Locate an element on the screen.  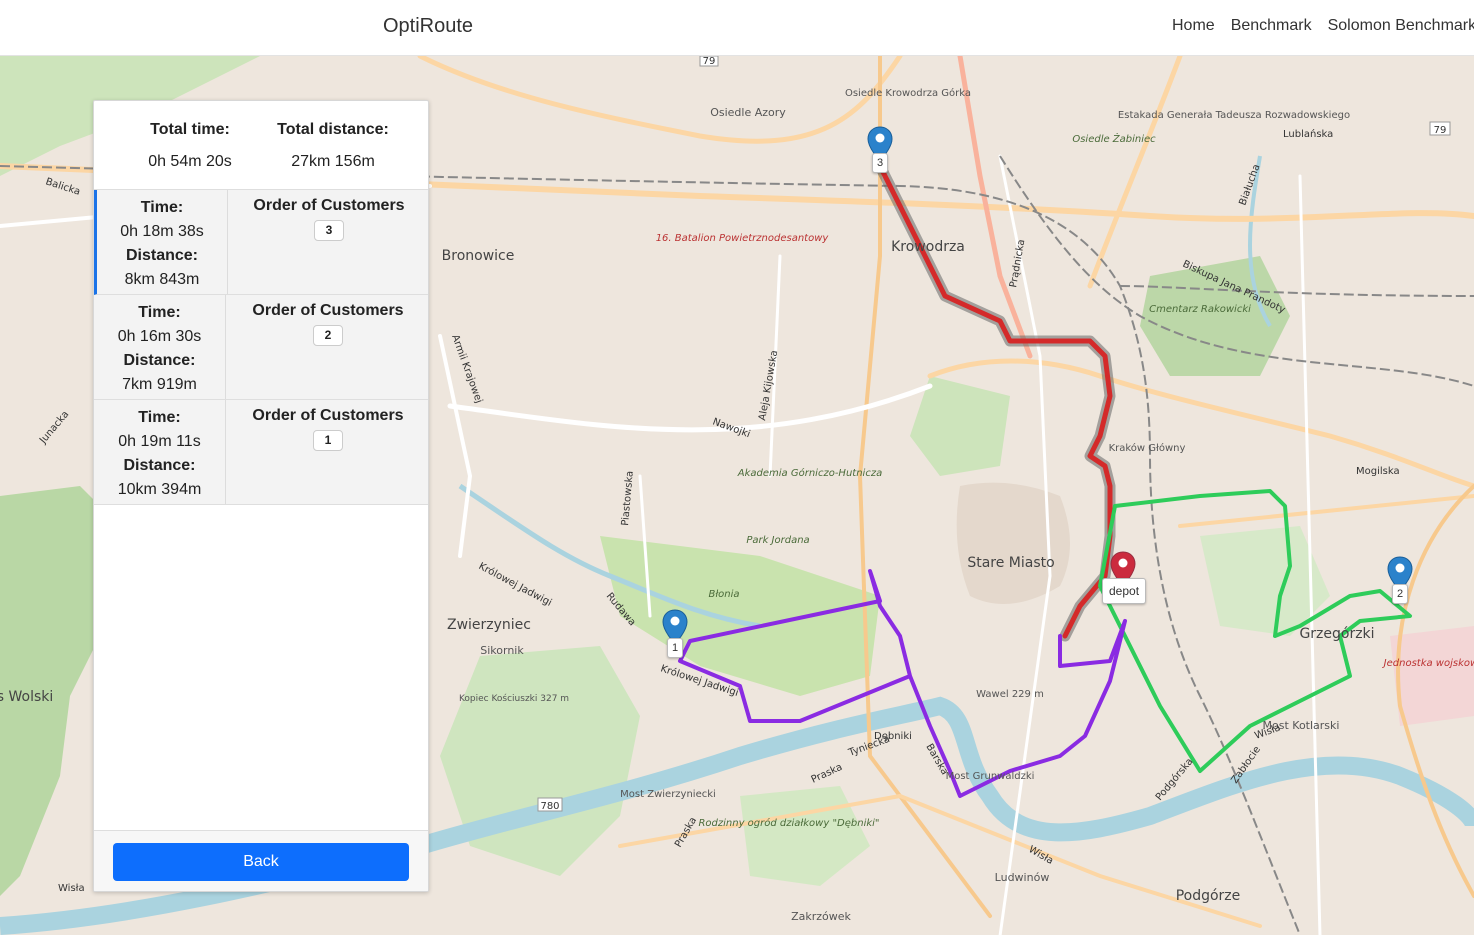
street-label-mogilska: Mogilska is located at coordinates (1378, 471).